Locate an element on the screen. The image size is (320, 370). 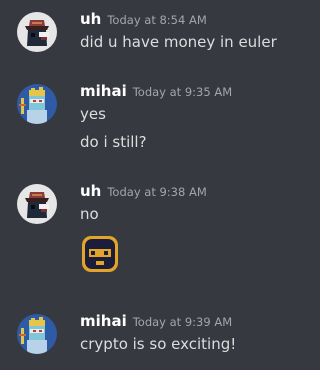
message-text: do i still? is located at coordinates (113, 142).